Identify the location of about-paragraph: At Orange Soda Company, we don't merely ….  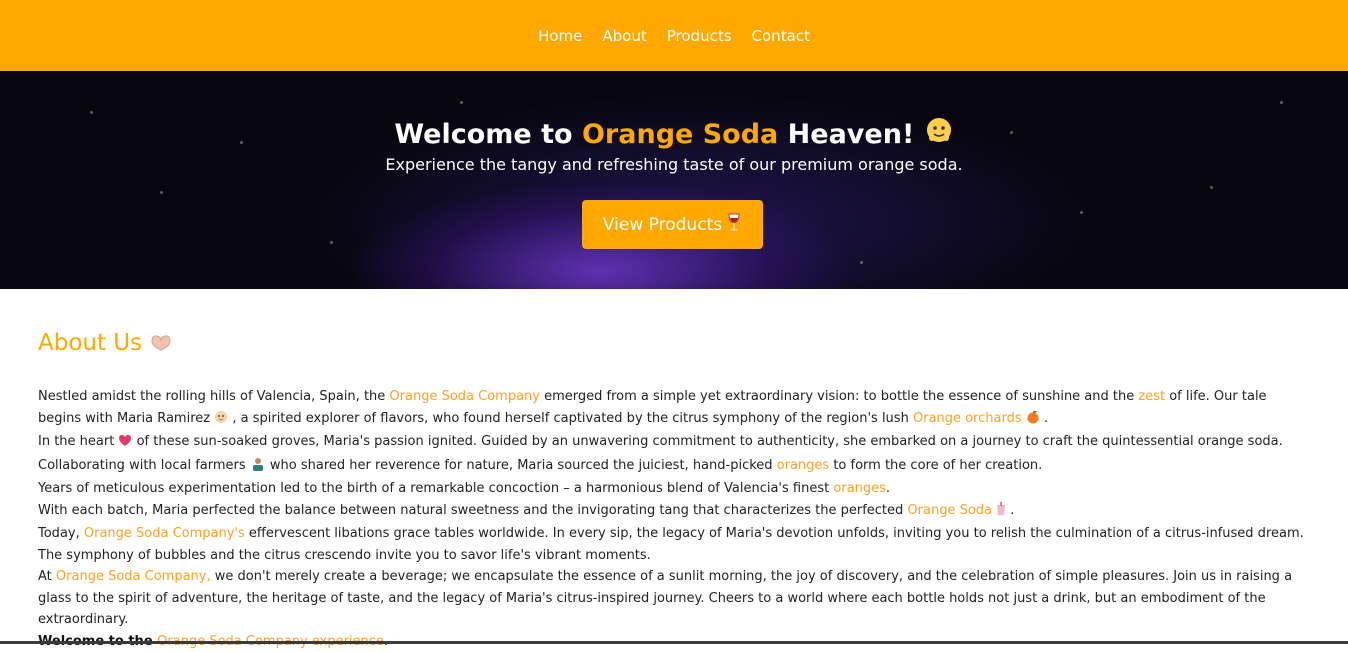
(673, 598).